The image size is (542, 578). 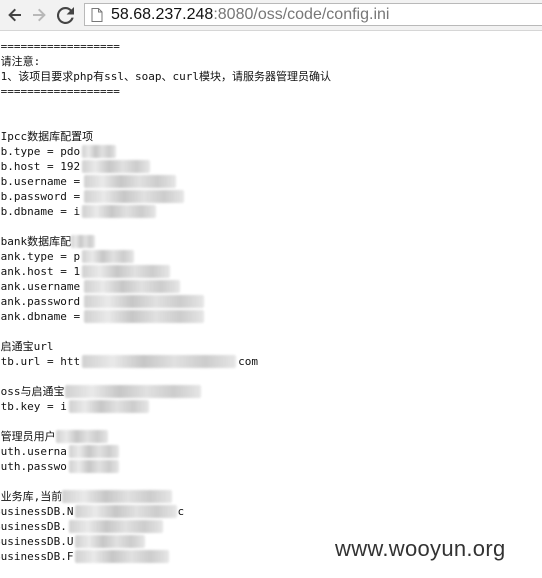 I want to click on back-button, so click(x=15, y=15).